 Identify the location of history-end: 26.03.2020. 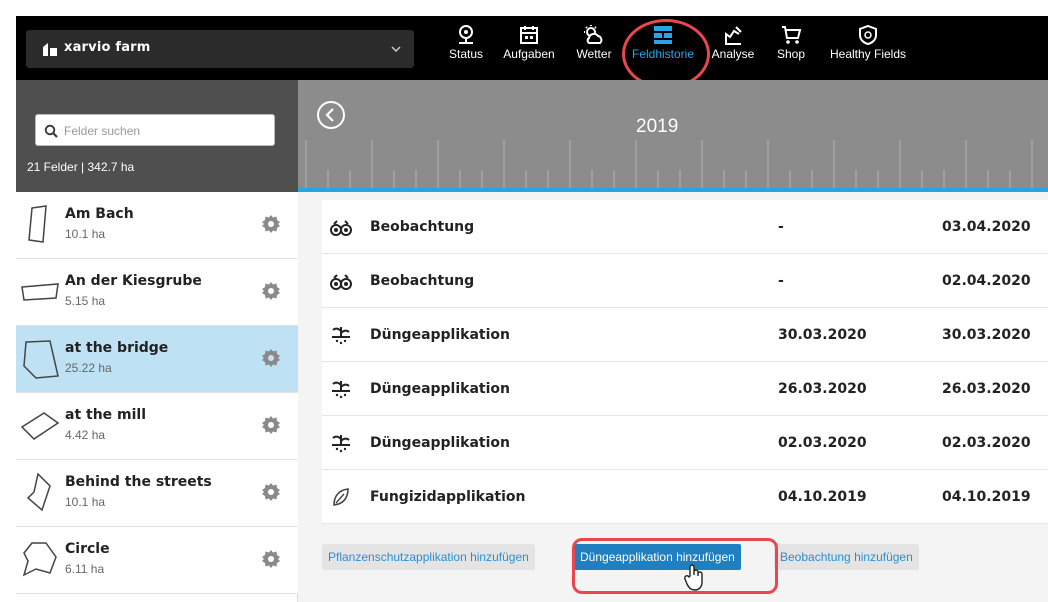
(986, 389).